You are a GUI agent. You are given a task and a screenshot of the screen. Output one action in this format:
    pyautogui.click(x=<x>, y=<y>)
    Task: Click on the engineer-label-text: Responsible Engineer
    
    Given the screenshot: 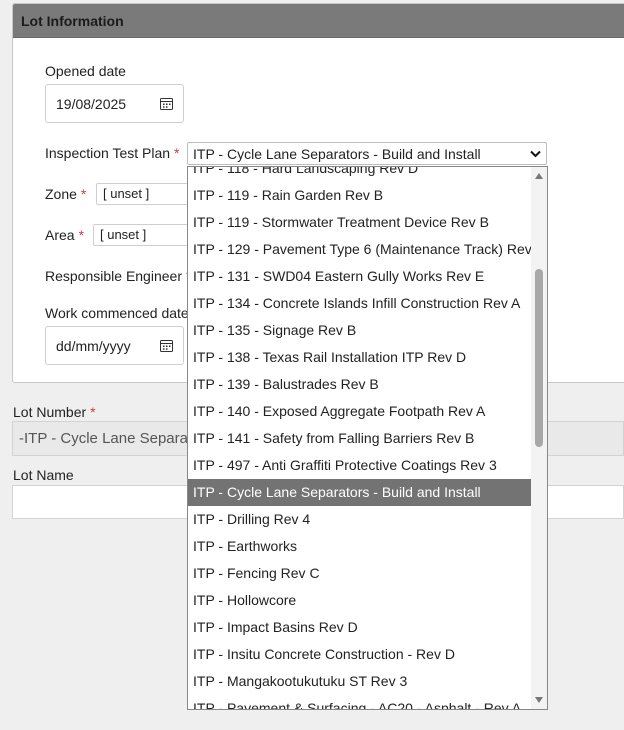 What is the action you would take?
    pyautogui.click(x=113, y=276)
    